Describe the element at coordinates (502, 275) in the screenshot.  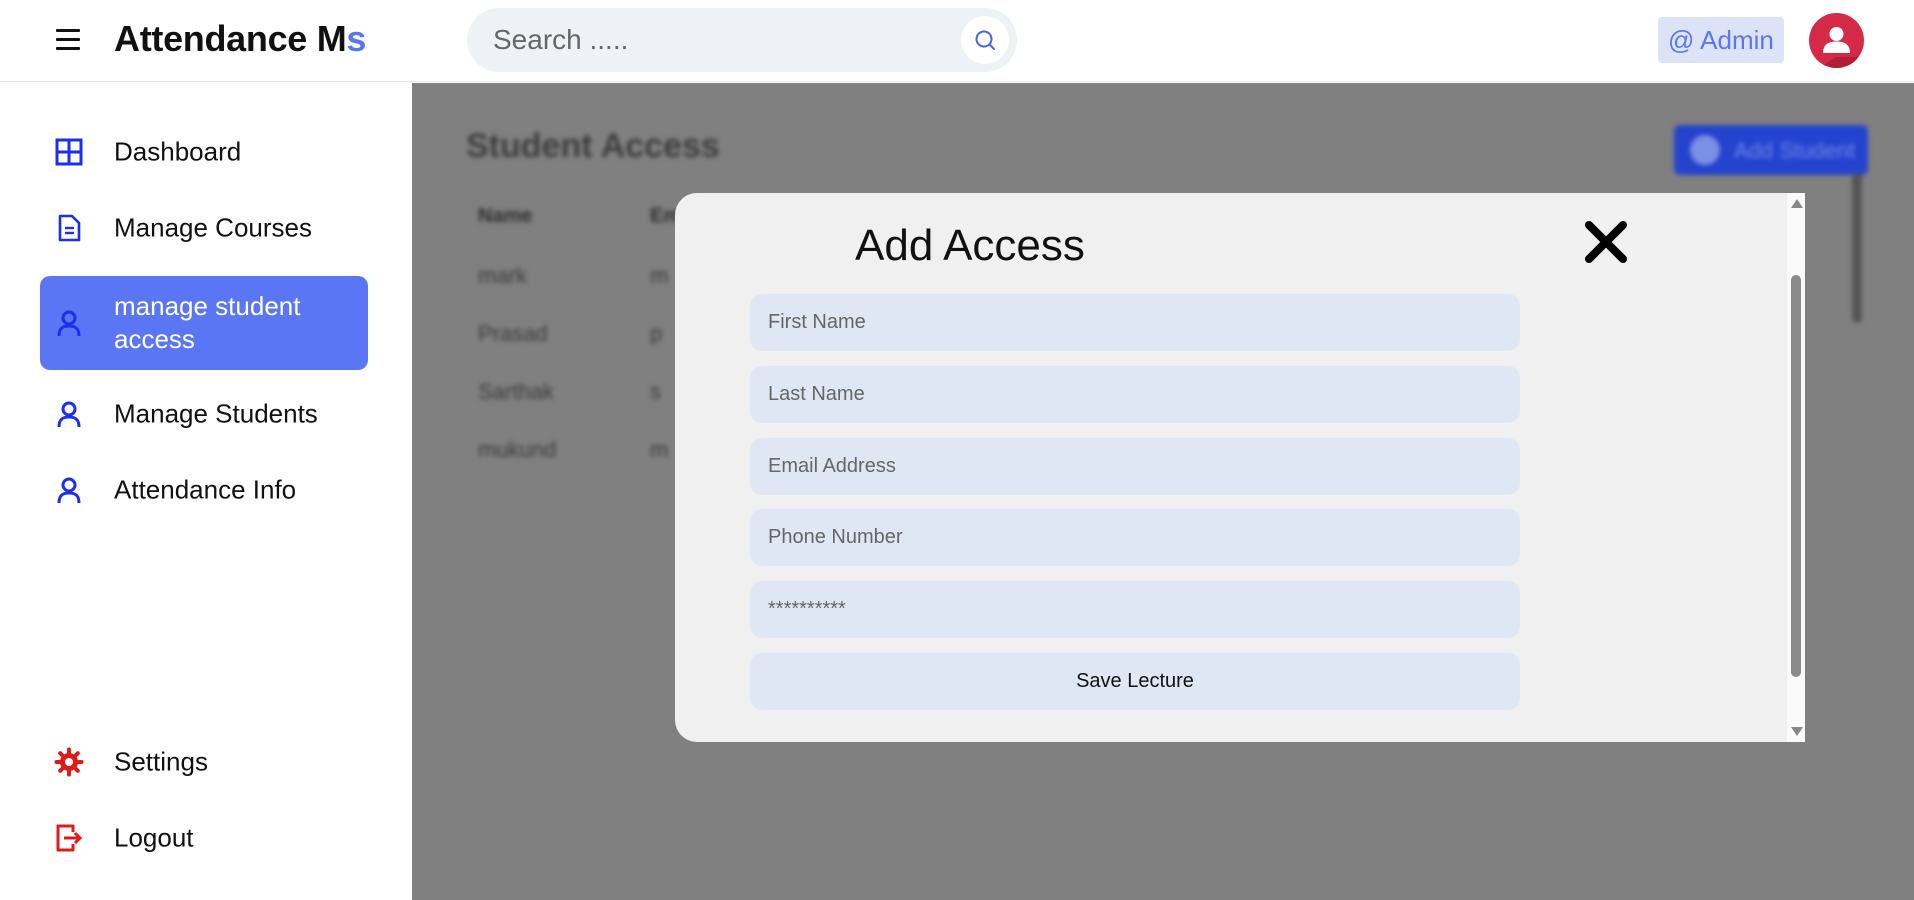
I see `table-row-name: mark` at that location.